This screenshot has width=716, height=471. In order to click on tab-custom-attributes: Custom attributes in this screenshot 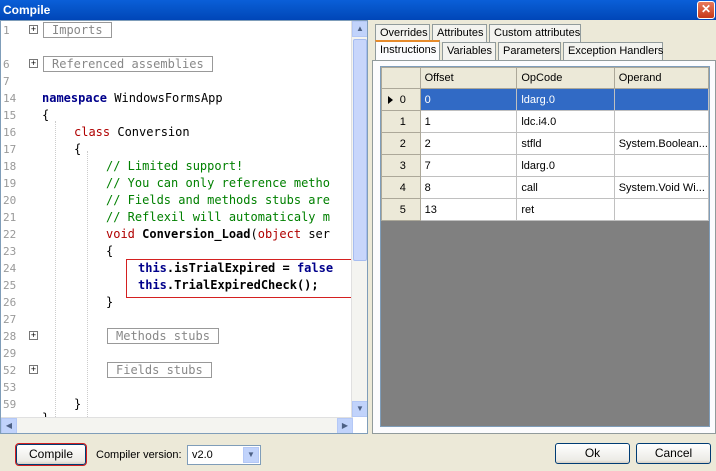, I will do `click(535, 33)`.